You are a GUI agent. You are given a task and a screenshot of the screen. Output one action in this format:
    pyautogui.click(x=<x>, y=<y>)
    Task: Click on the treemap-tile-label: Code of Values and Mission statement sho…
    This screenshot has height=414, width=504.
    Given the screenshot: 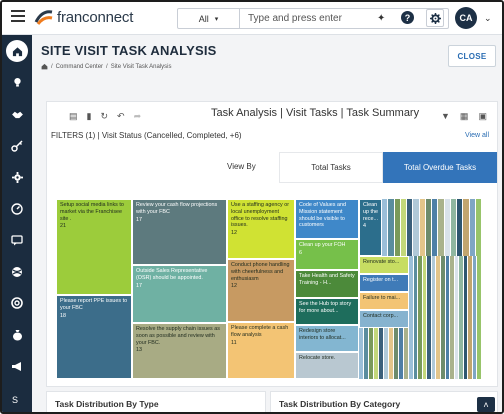 What is the action you would take?
    pyautogui.click(x=322, y=215)
    